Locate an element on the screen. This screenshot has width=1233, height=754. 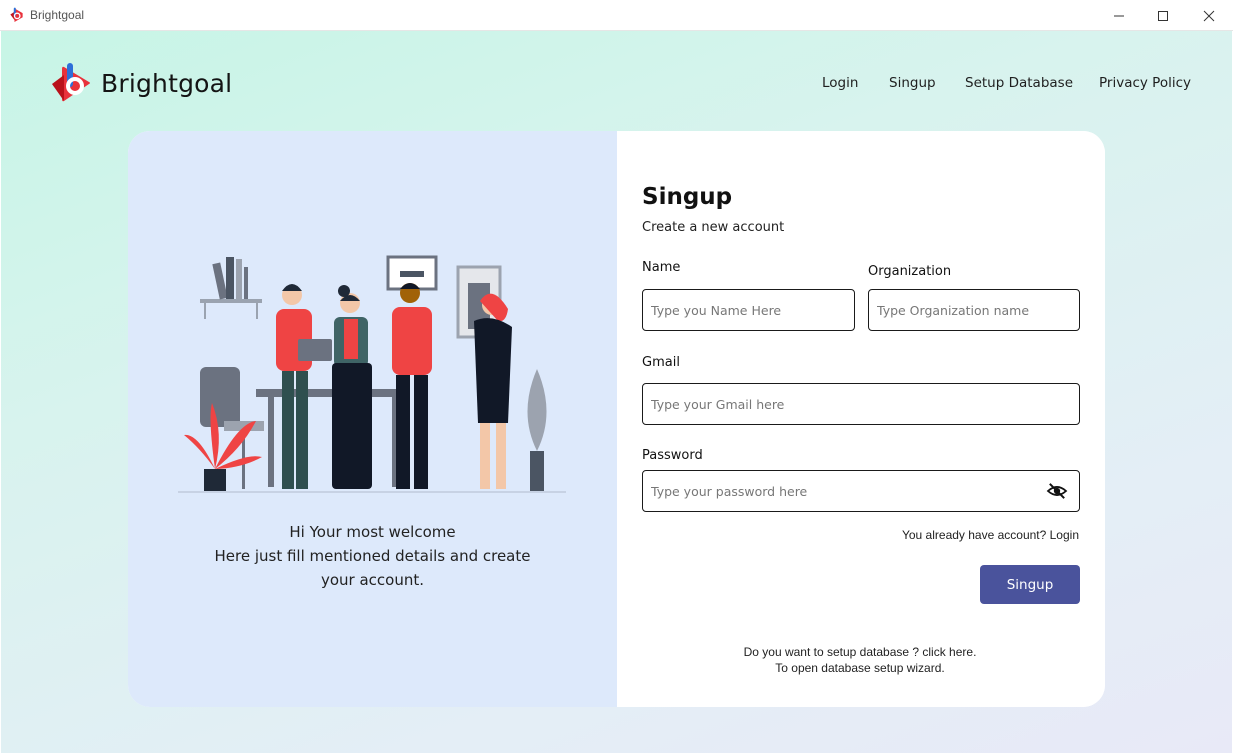
login-link: You already have account? Login is located at coordinates (984, 535).